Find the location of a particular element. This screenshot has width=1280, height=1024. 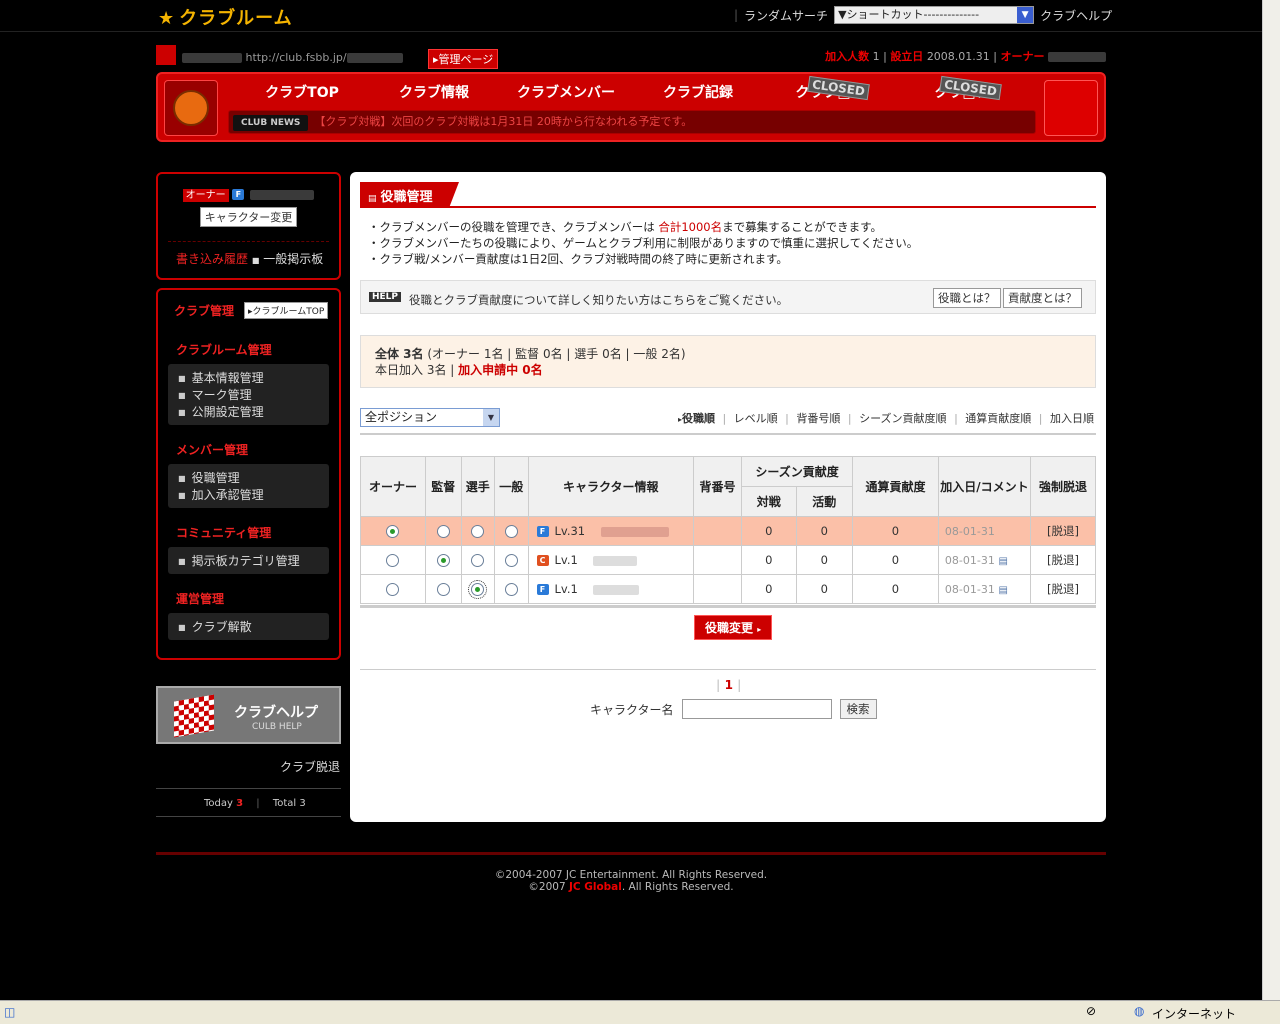

table-row: C Lv.1 0 0 0 08-01-31 ▤ [脱退] is located at coordinates (728, 560).